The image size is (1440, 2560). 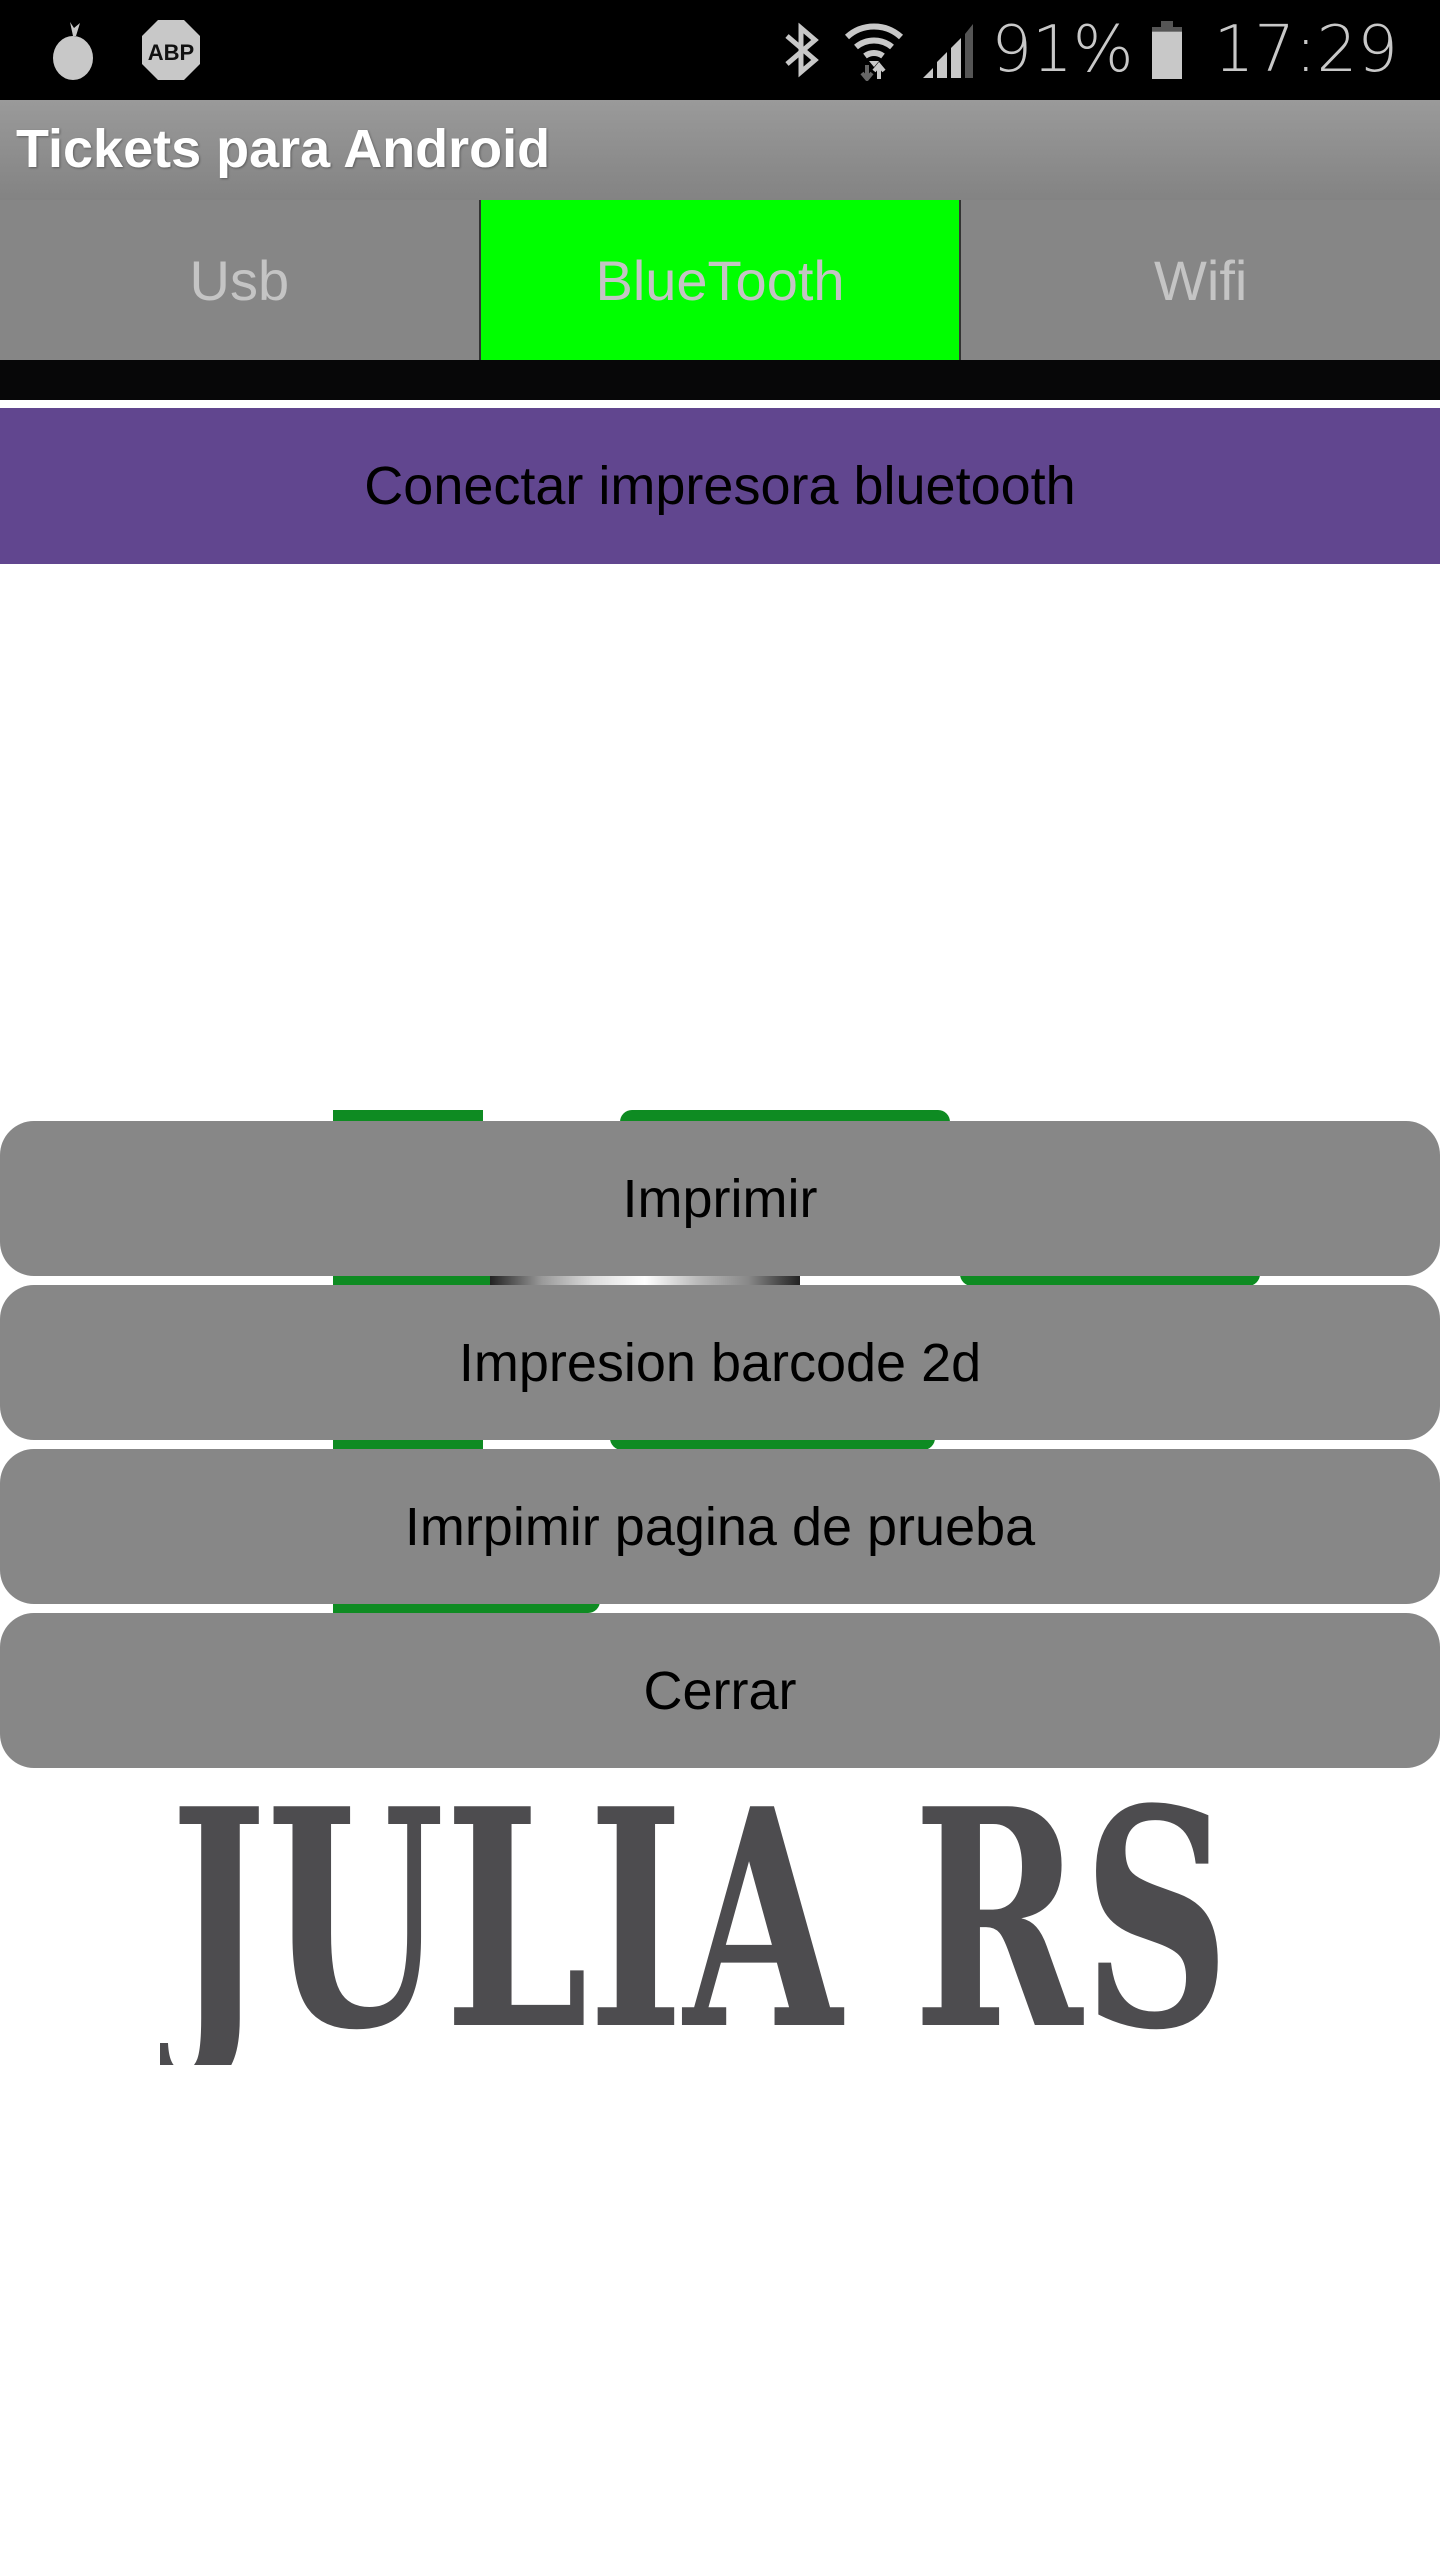 What do you see at coordinates (720, 1690) in the screenshot?
I see `close-button: Cerrar` at bounding box center [720, 1690].